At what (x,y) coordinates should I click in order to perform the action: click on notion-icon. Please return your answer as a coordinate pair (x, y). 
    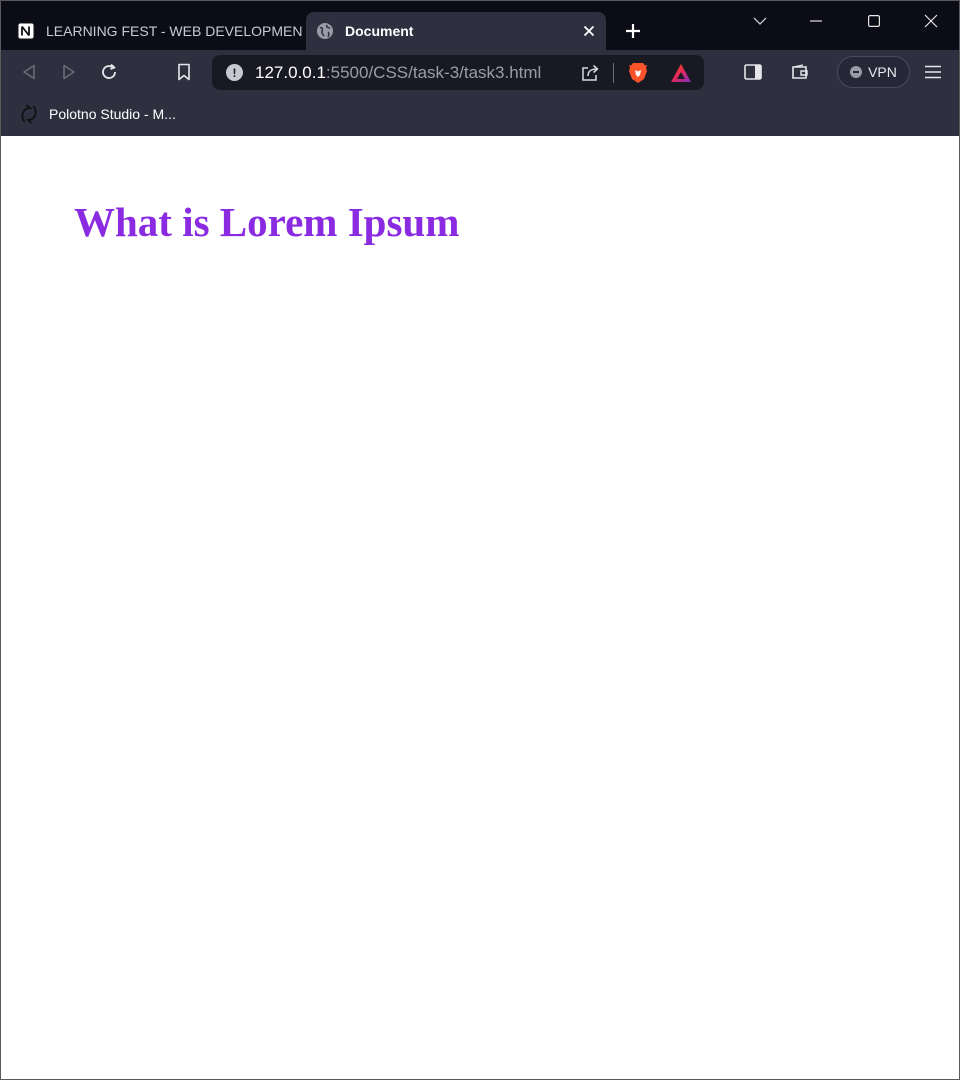
    Looking at the image, I should click on (26, 31).